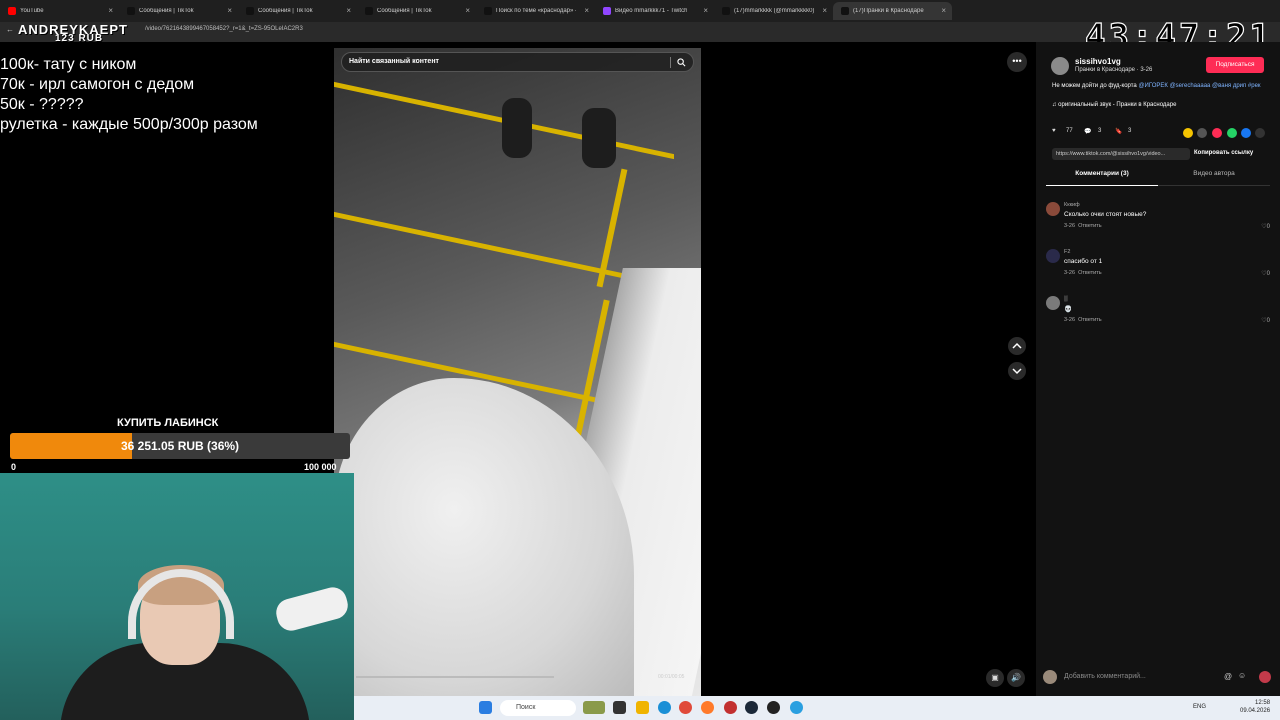 The image size is (1280, 720). I want to click on tab-label: (17)Пранки в Краснодаре, so click(888, 11).